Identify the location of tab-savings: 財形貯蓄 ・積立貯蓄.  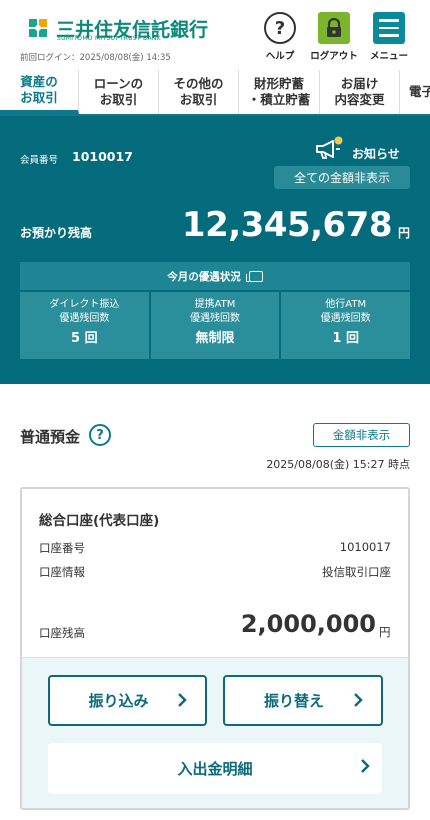
(279, 92).